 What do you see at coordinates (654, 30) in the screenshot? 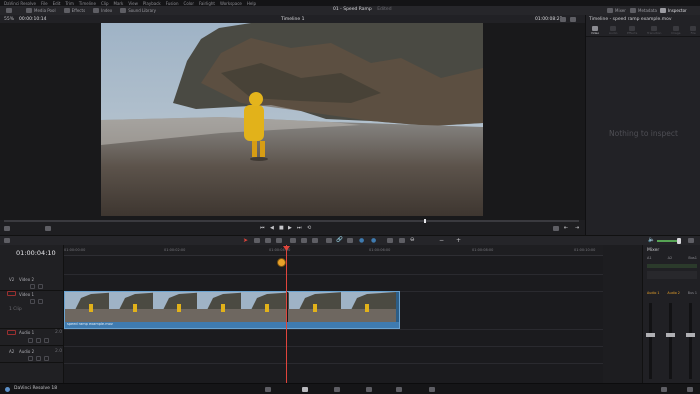
I see `tab-transition: Transition` at bounding box center [654, 30].